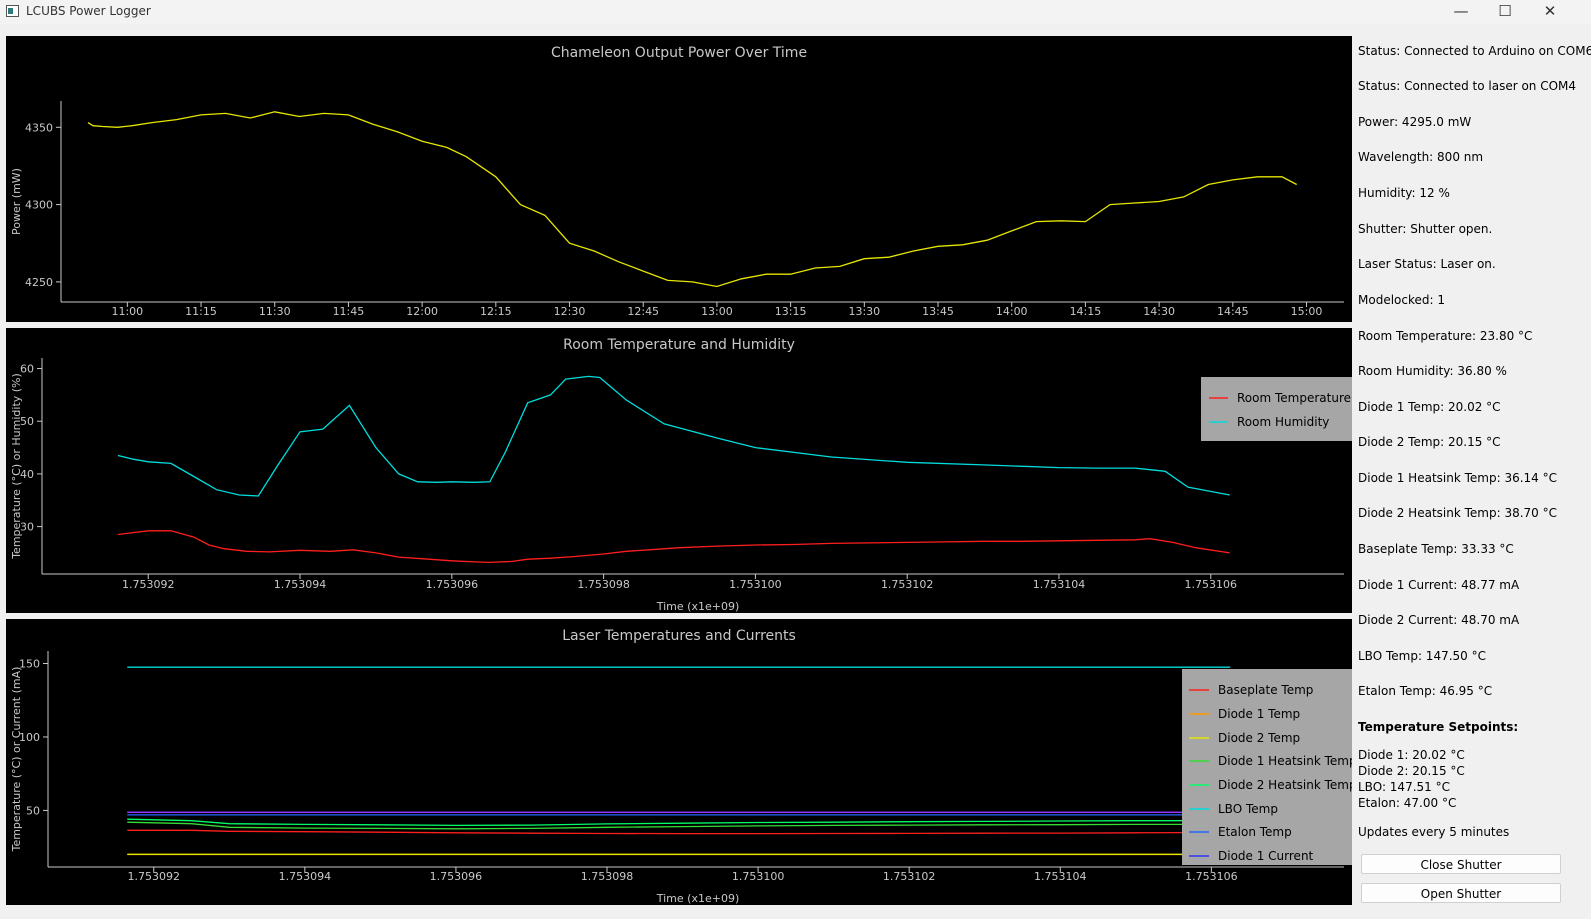 Image resolution: width=1591 pixels, height=919 pixels. Describe the element at coordinates (1461, 893) in the screenshot. I see `open-shutter-button: Open Shutter` at that location.